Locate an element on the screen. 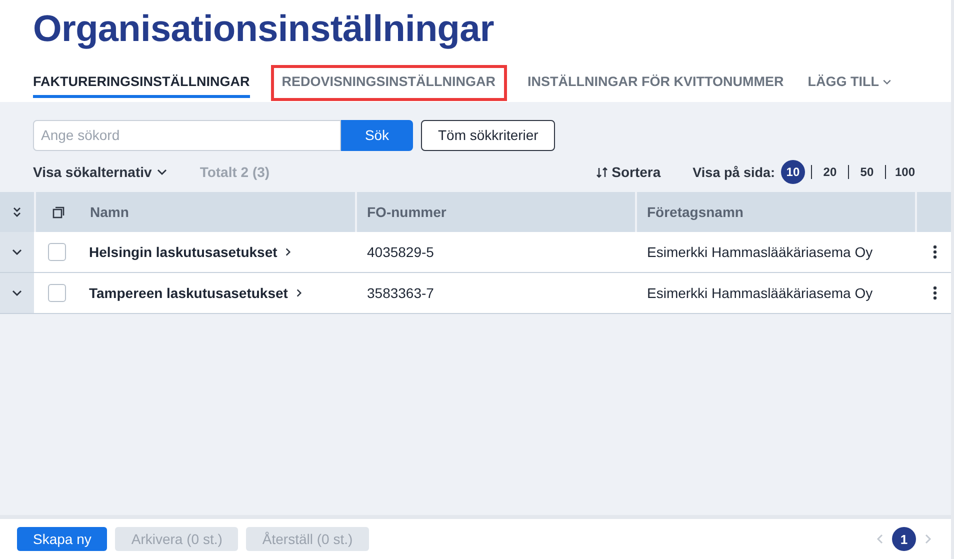 The height and width of the screenshot is (559, 954). table-cell: 4035829-5 is located at coordinates (495, 252).